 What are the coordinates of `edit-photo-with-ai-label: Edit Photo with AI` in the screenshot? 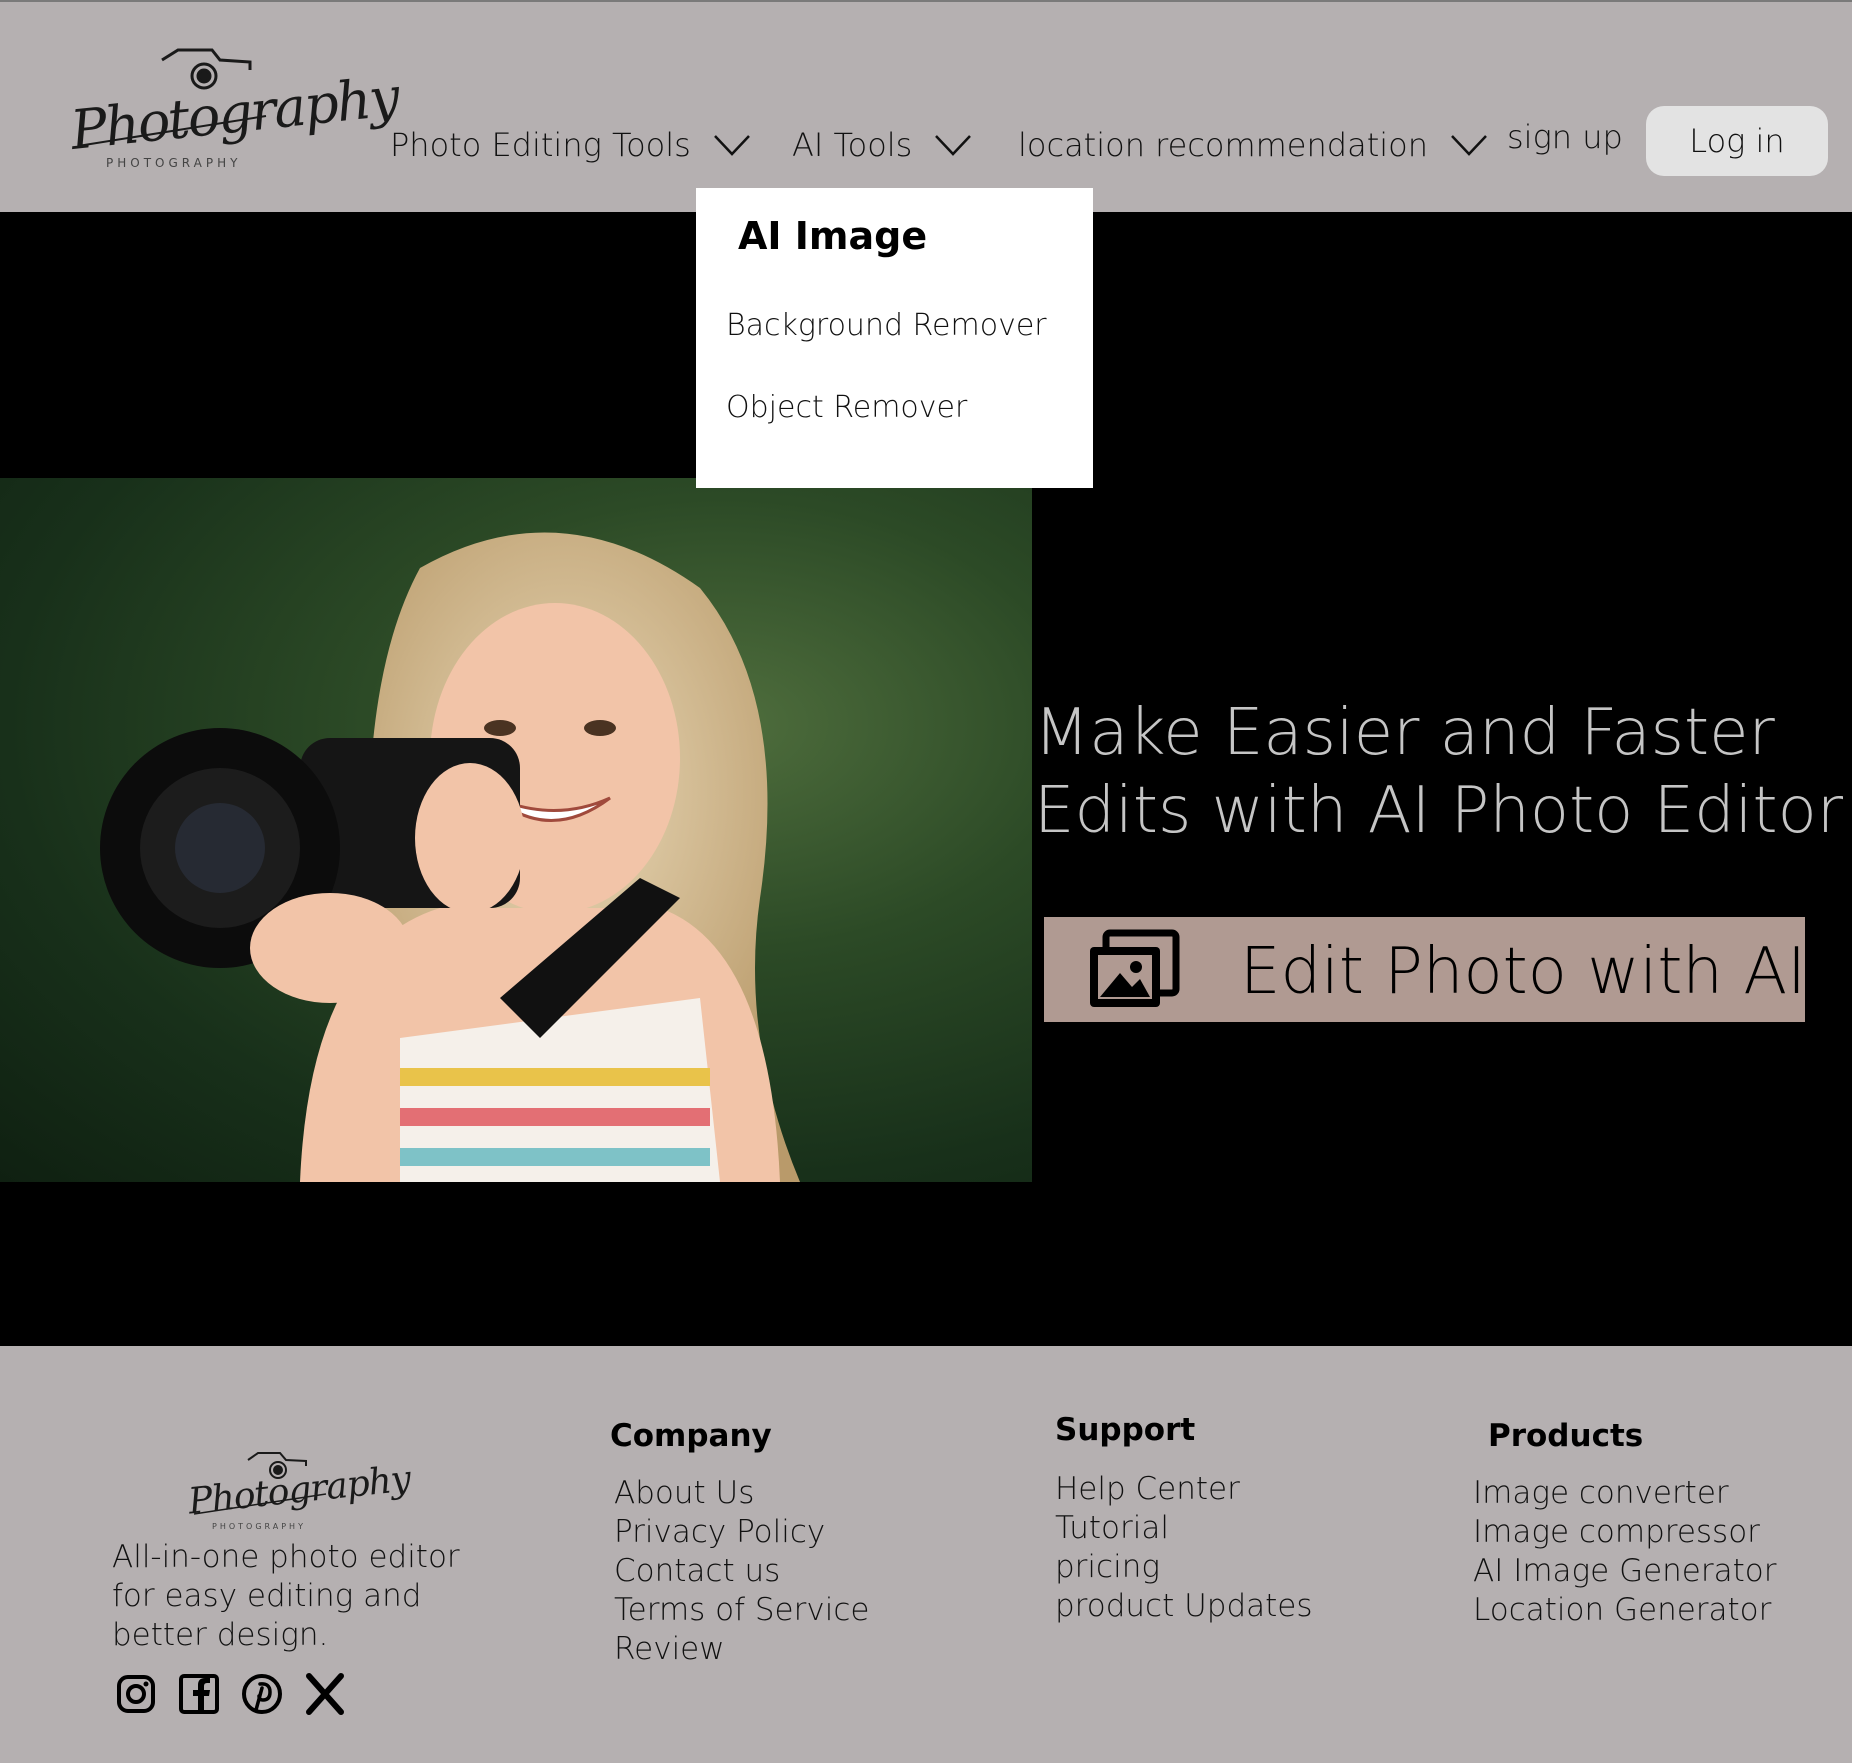 It's located at (1523, 972).